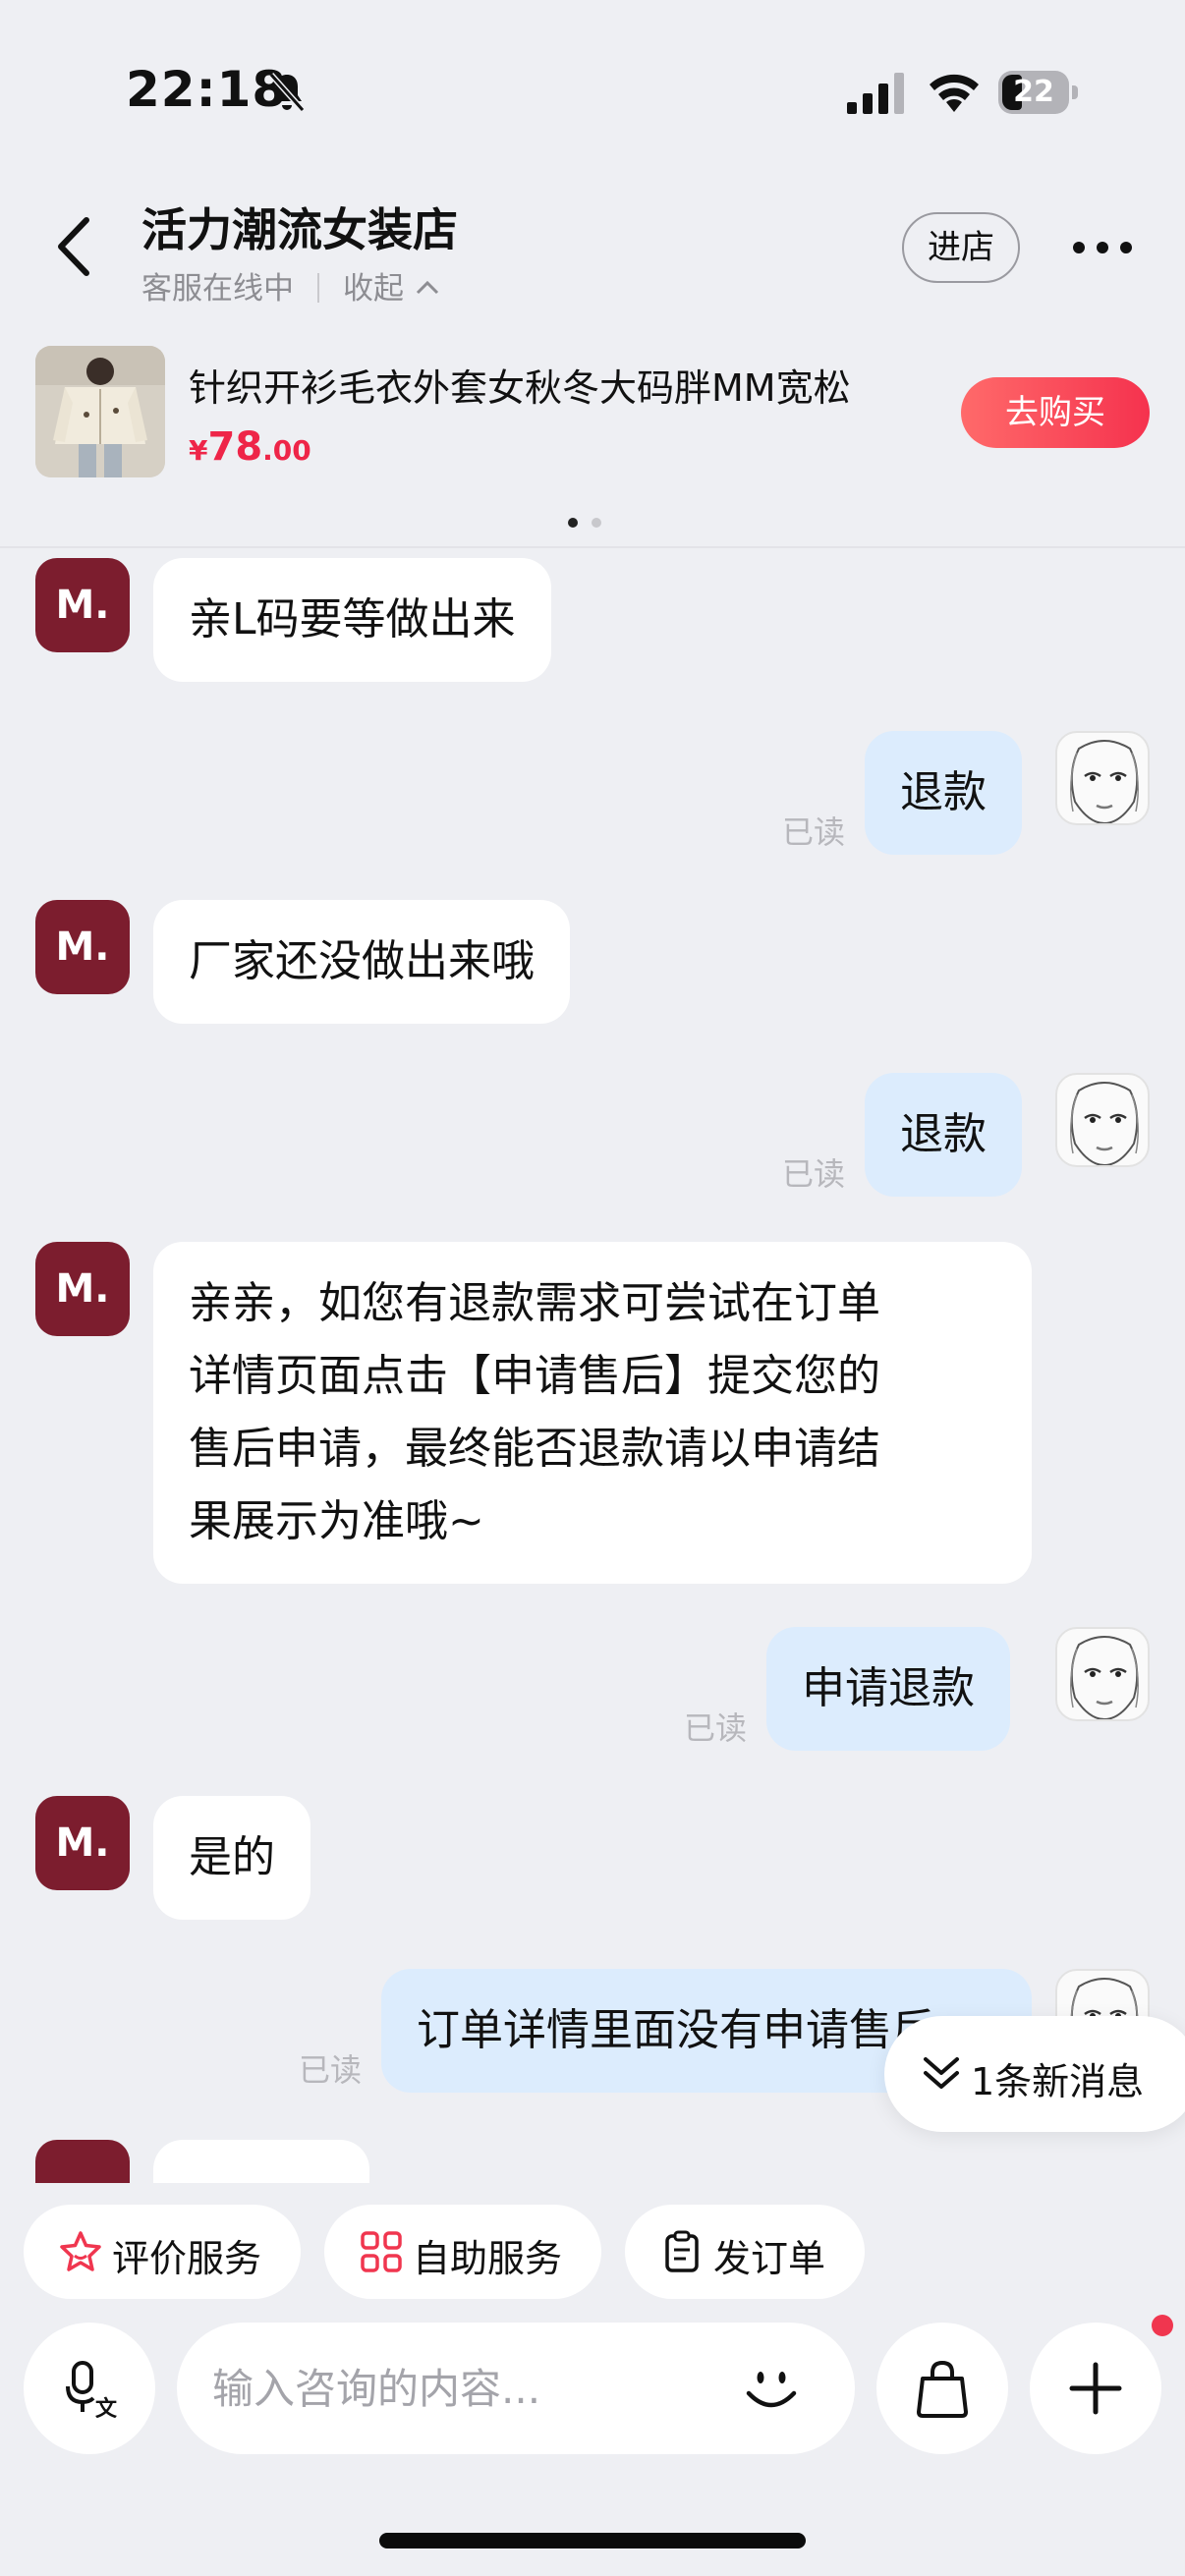 The image size is (1185, 2576). I want to click on wifi-icon, so click(955, 93).